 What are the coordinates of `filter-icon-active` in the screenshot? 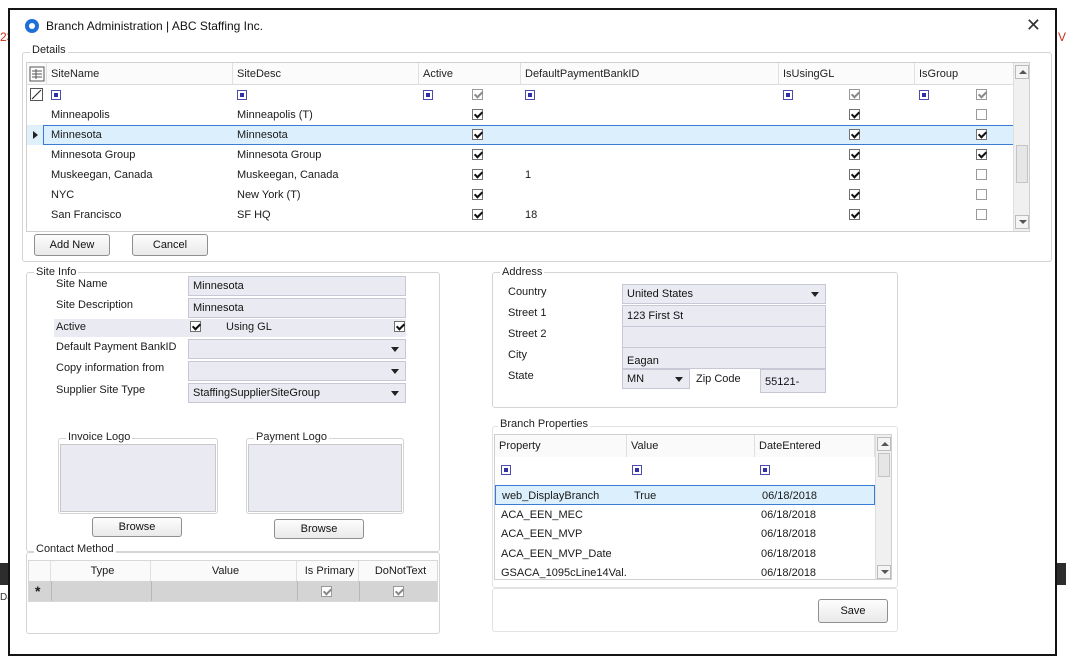 It's located at (428, 95).